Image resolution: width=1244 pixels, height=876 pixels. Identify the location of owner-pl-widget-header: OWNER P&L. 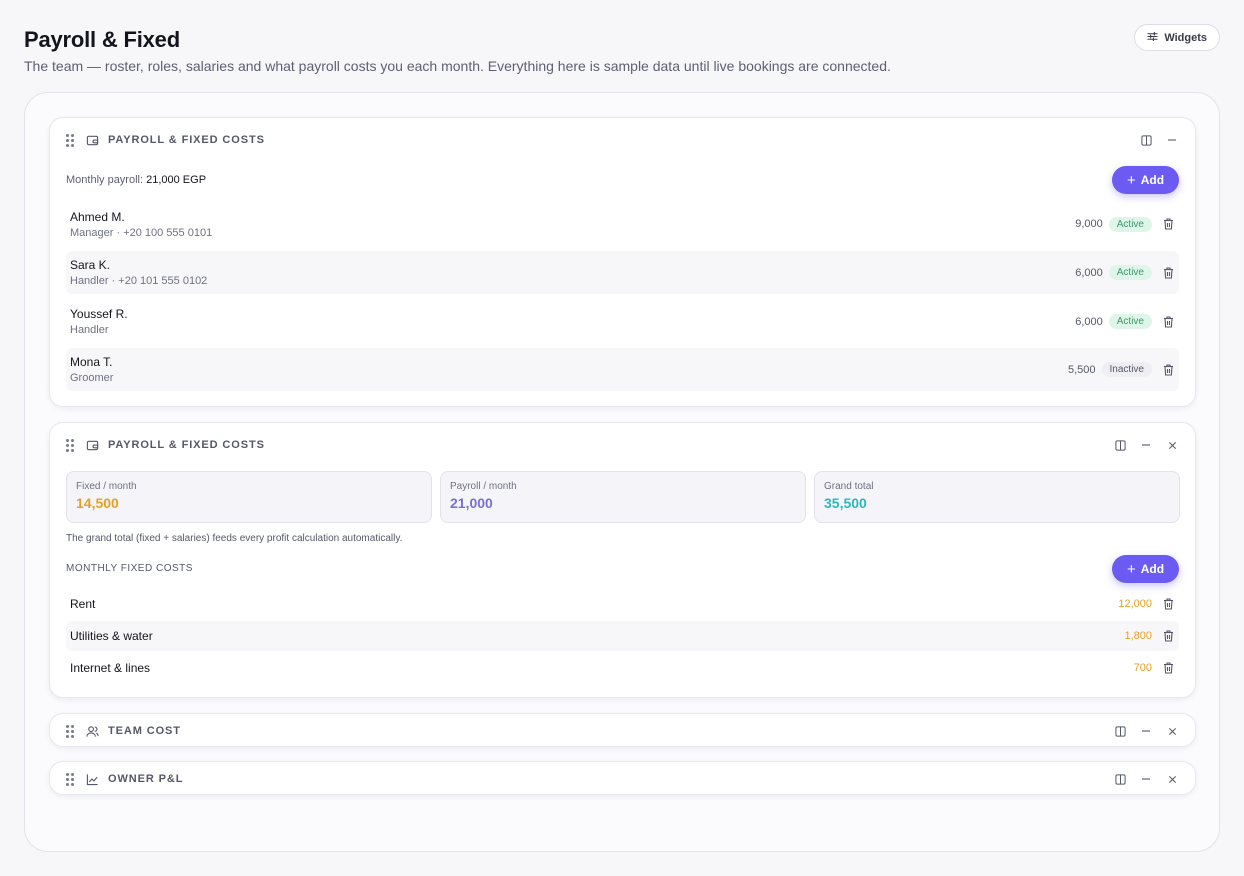
(622, 779).